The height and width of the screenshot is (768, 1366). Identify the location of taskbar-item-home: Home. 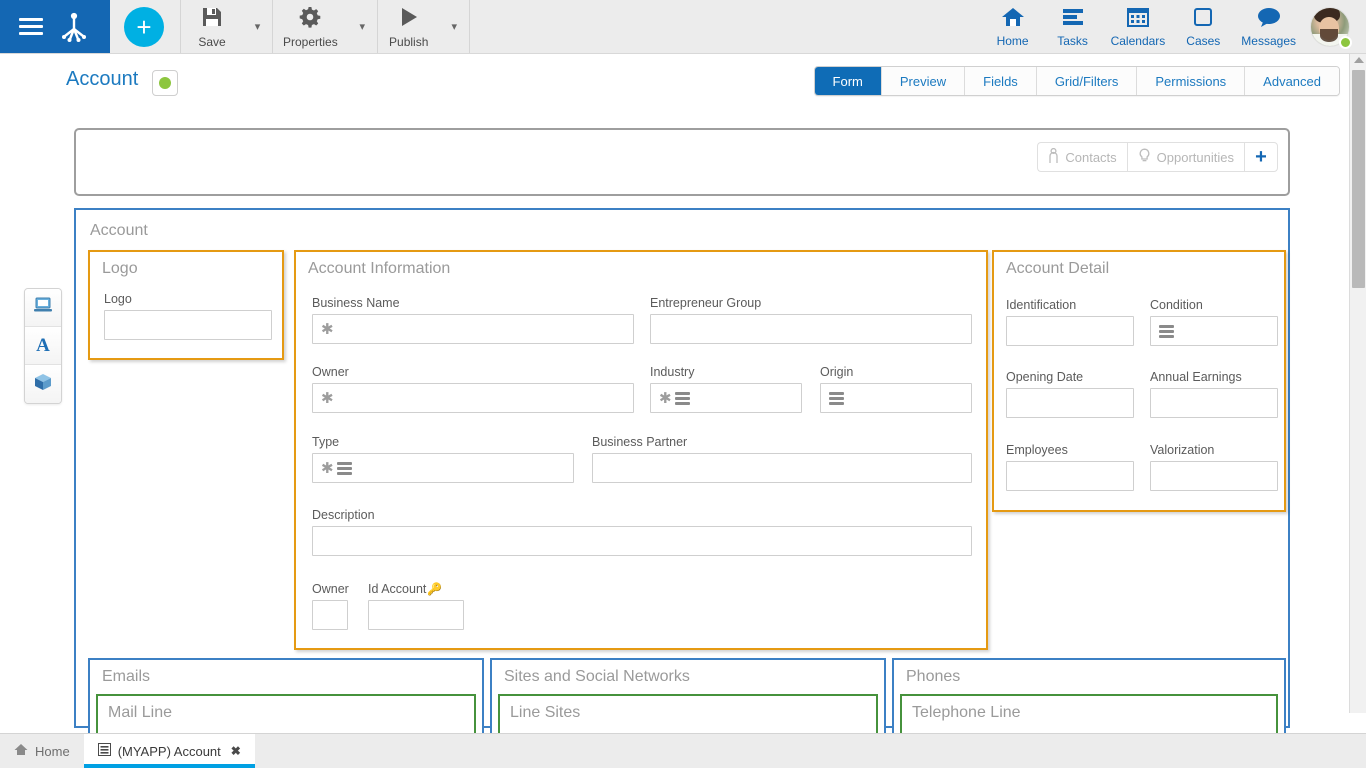
(42, 751).